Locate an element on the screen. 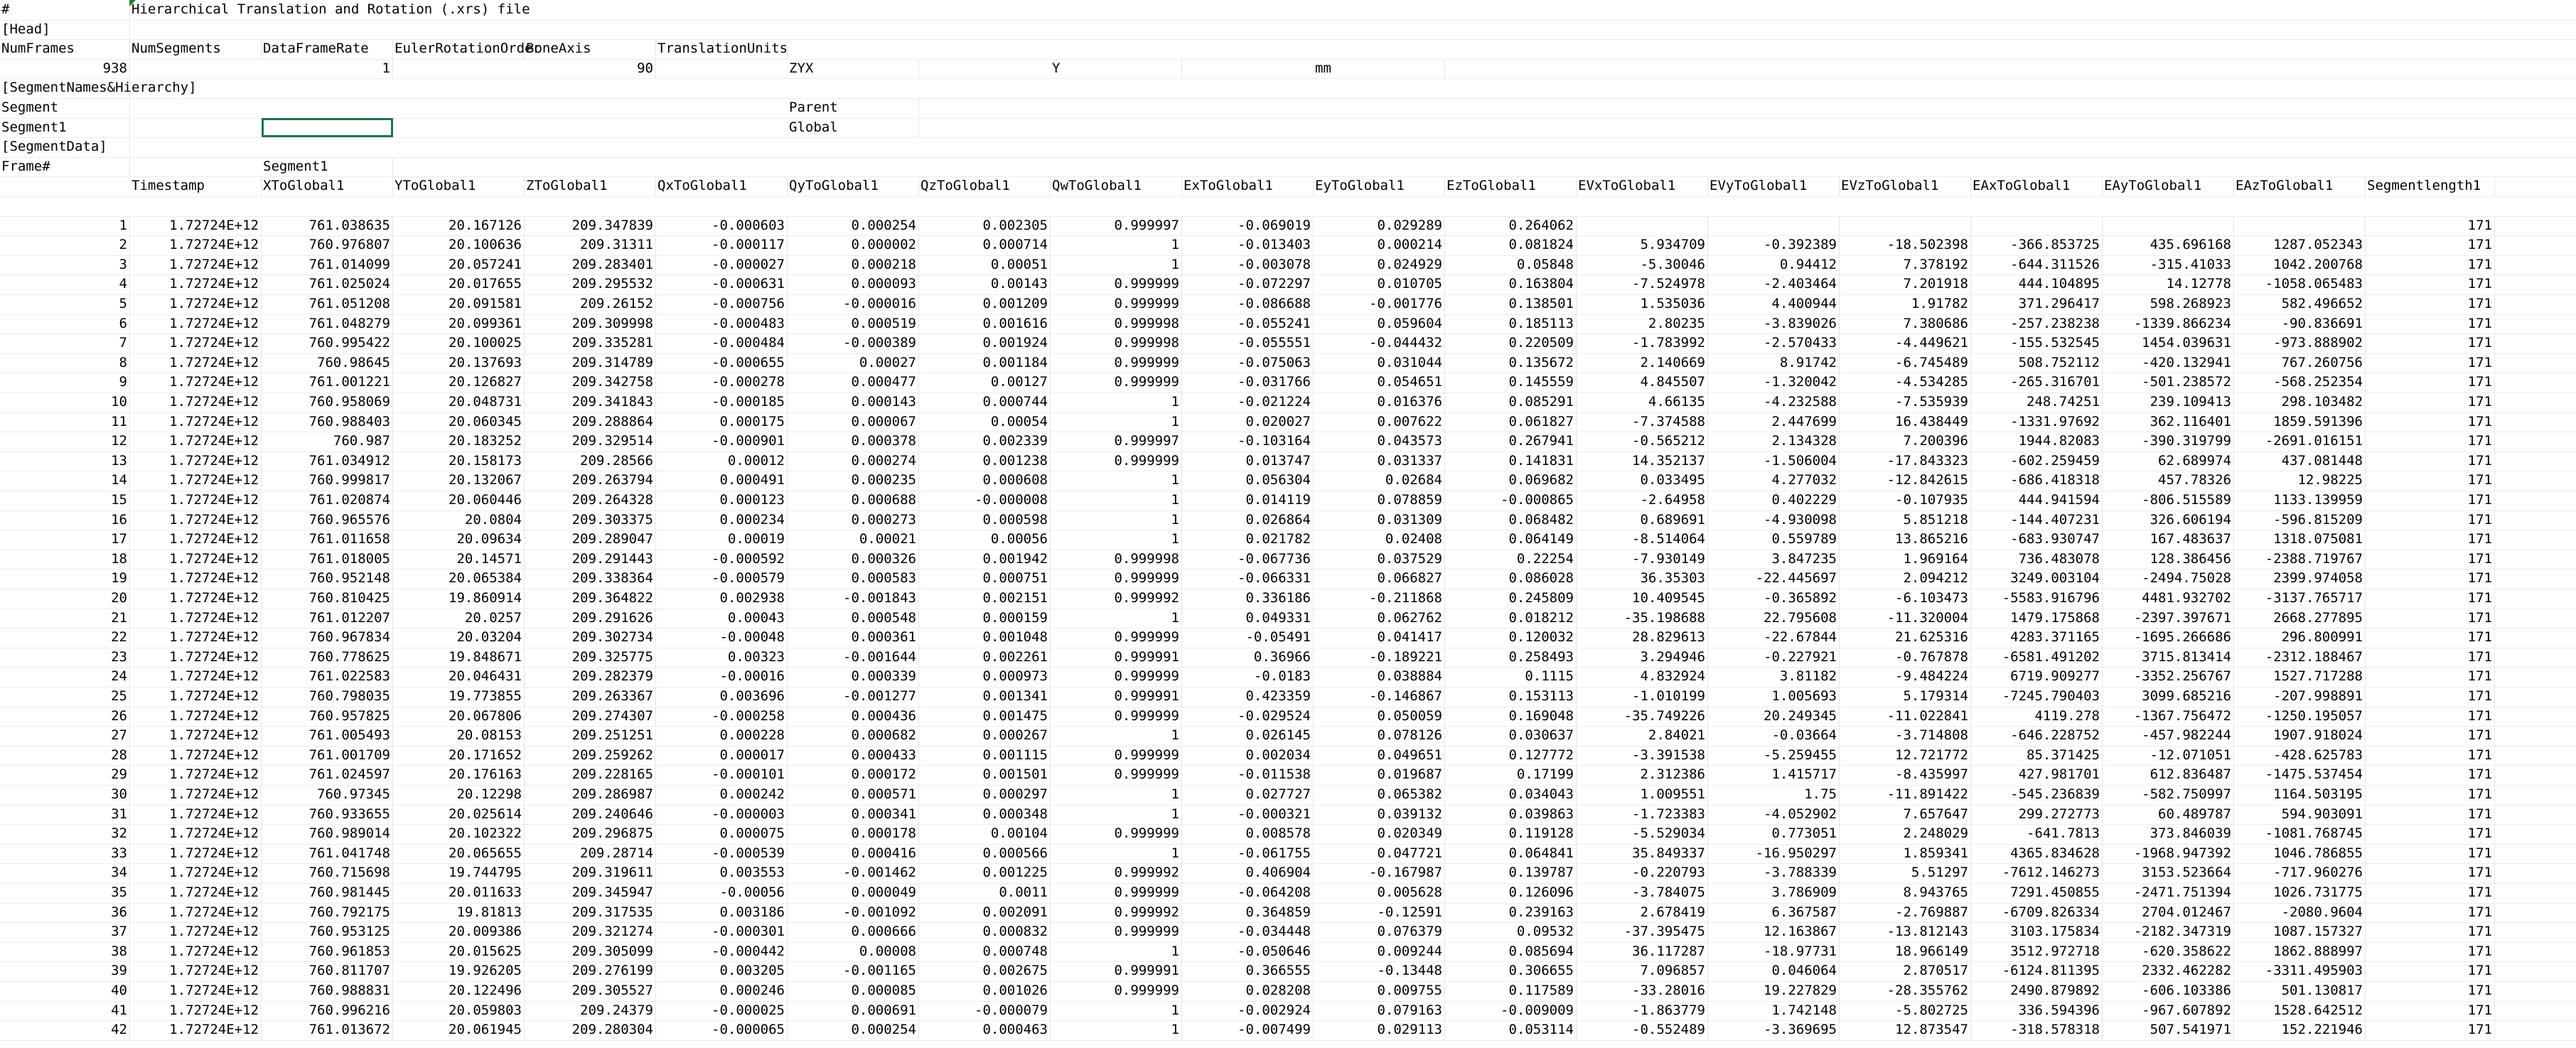  sheet-cell: -0.075063 is located at coordinates (1248, 363).